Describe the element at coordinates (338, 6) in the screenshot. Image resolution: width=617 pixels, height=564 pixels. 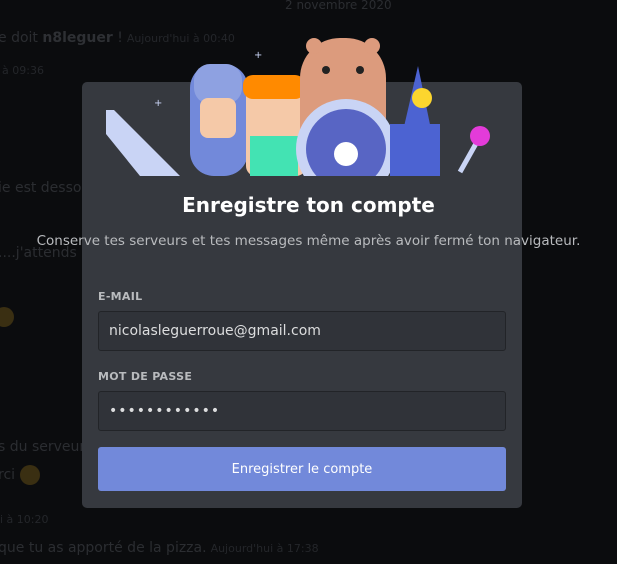
I see `date-divider: 2 novembre 2020` at that location.